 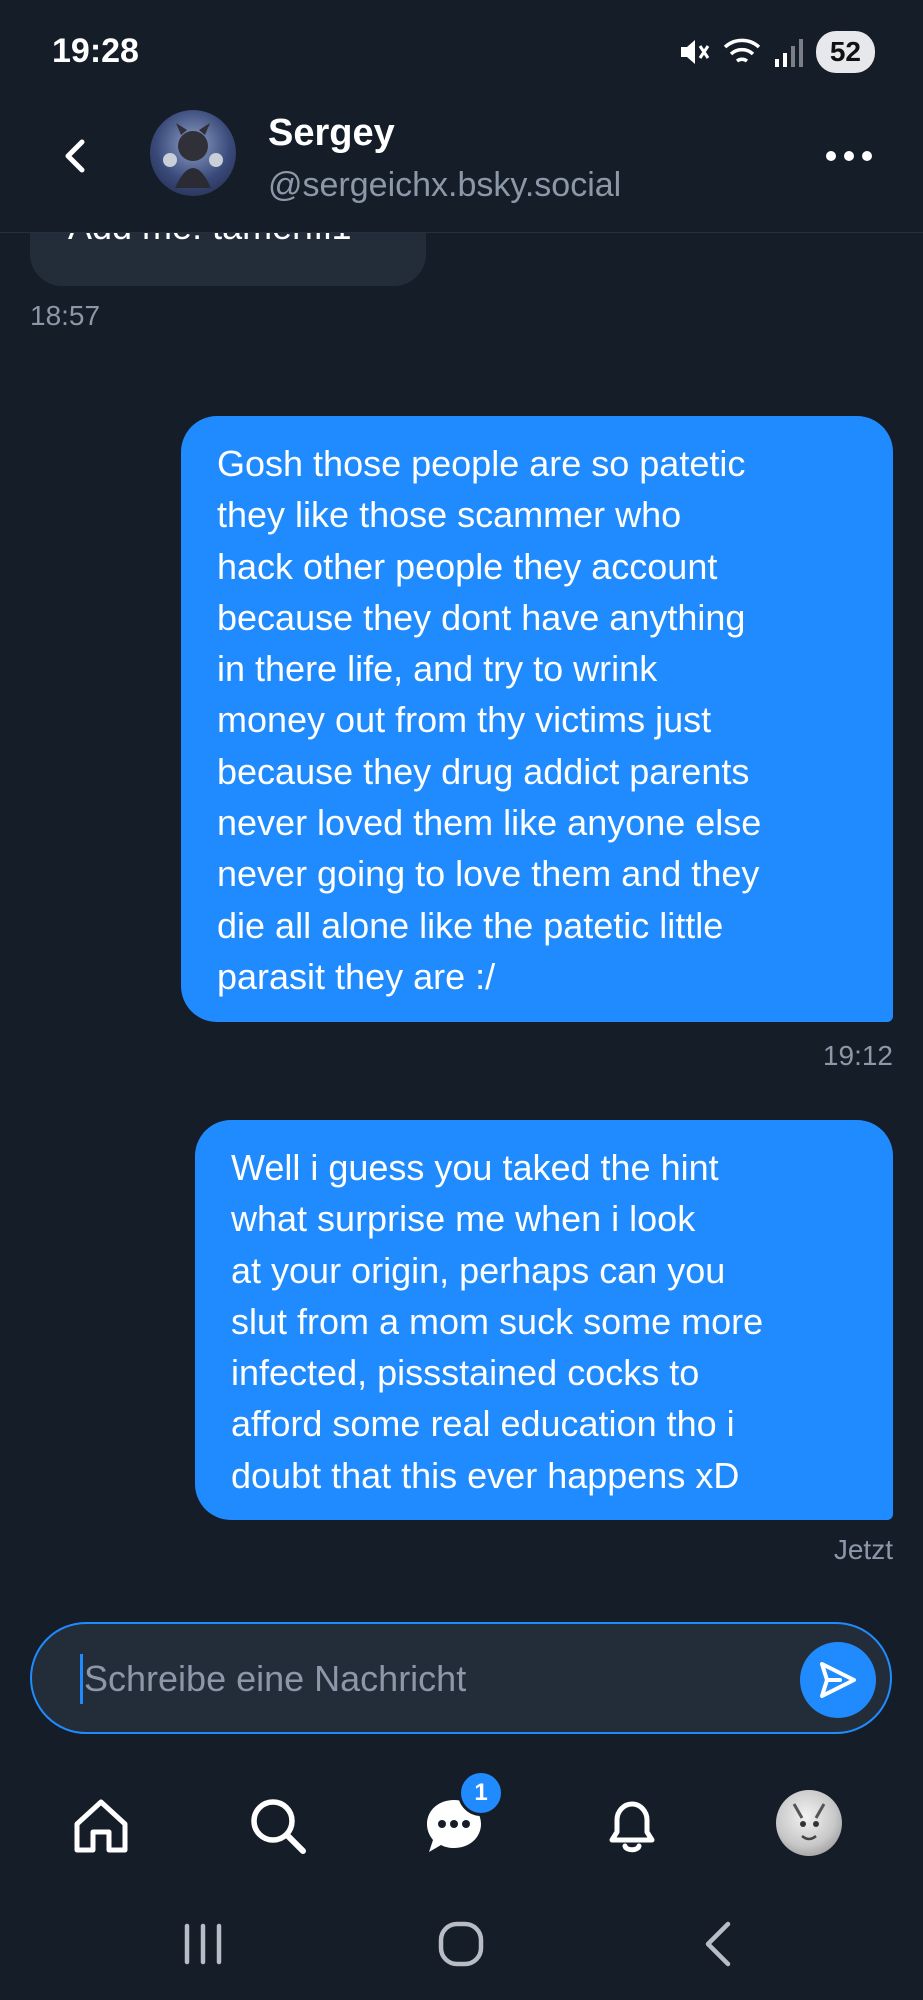 What do you see at coordinates (437, 669) in the screenshot?
I see `message-line: in there life, and try to wrink` at bounding box center [437, 669].